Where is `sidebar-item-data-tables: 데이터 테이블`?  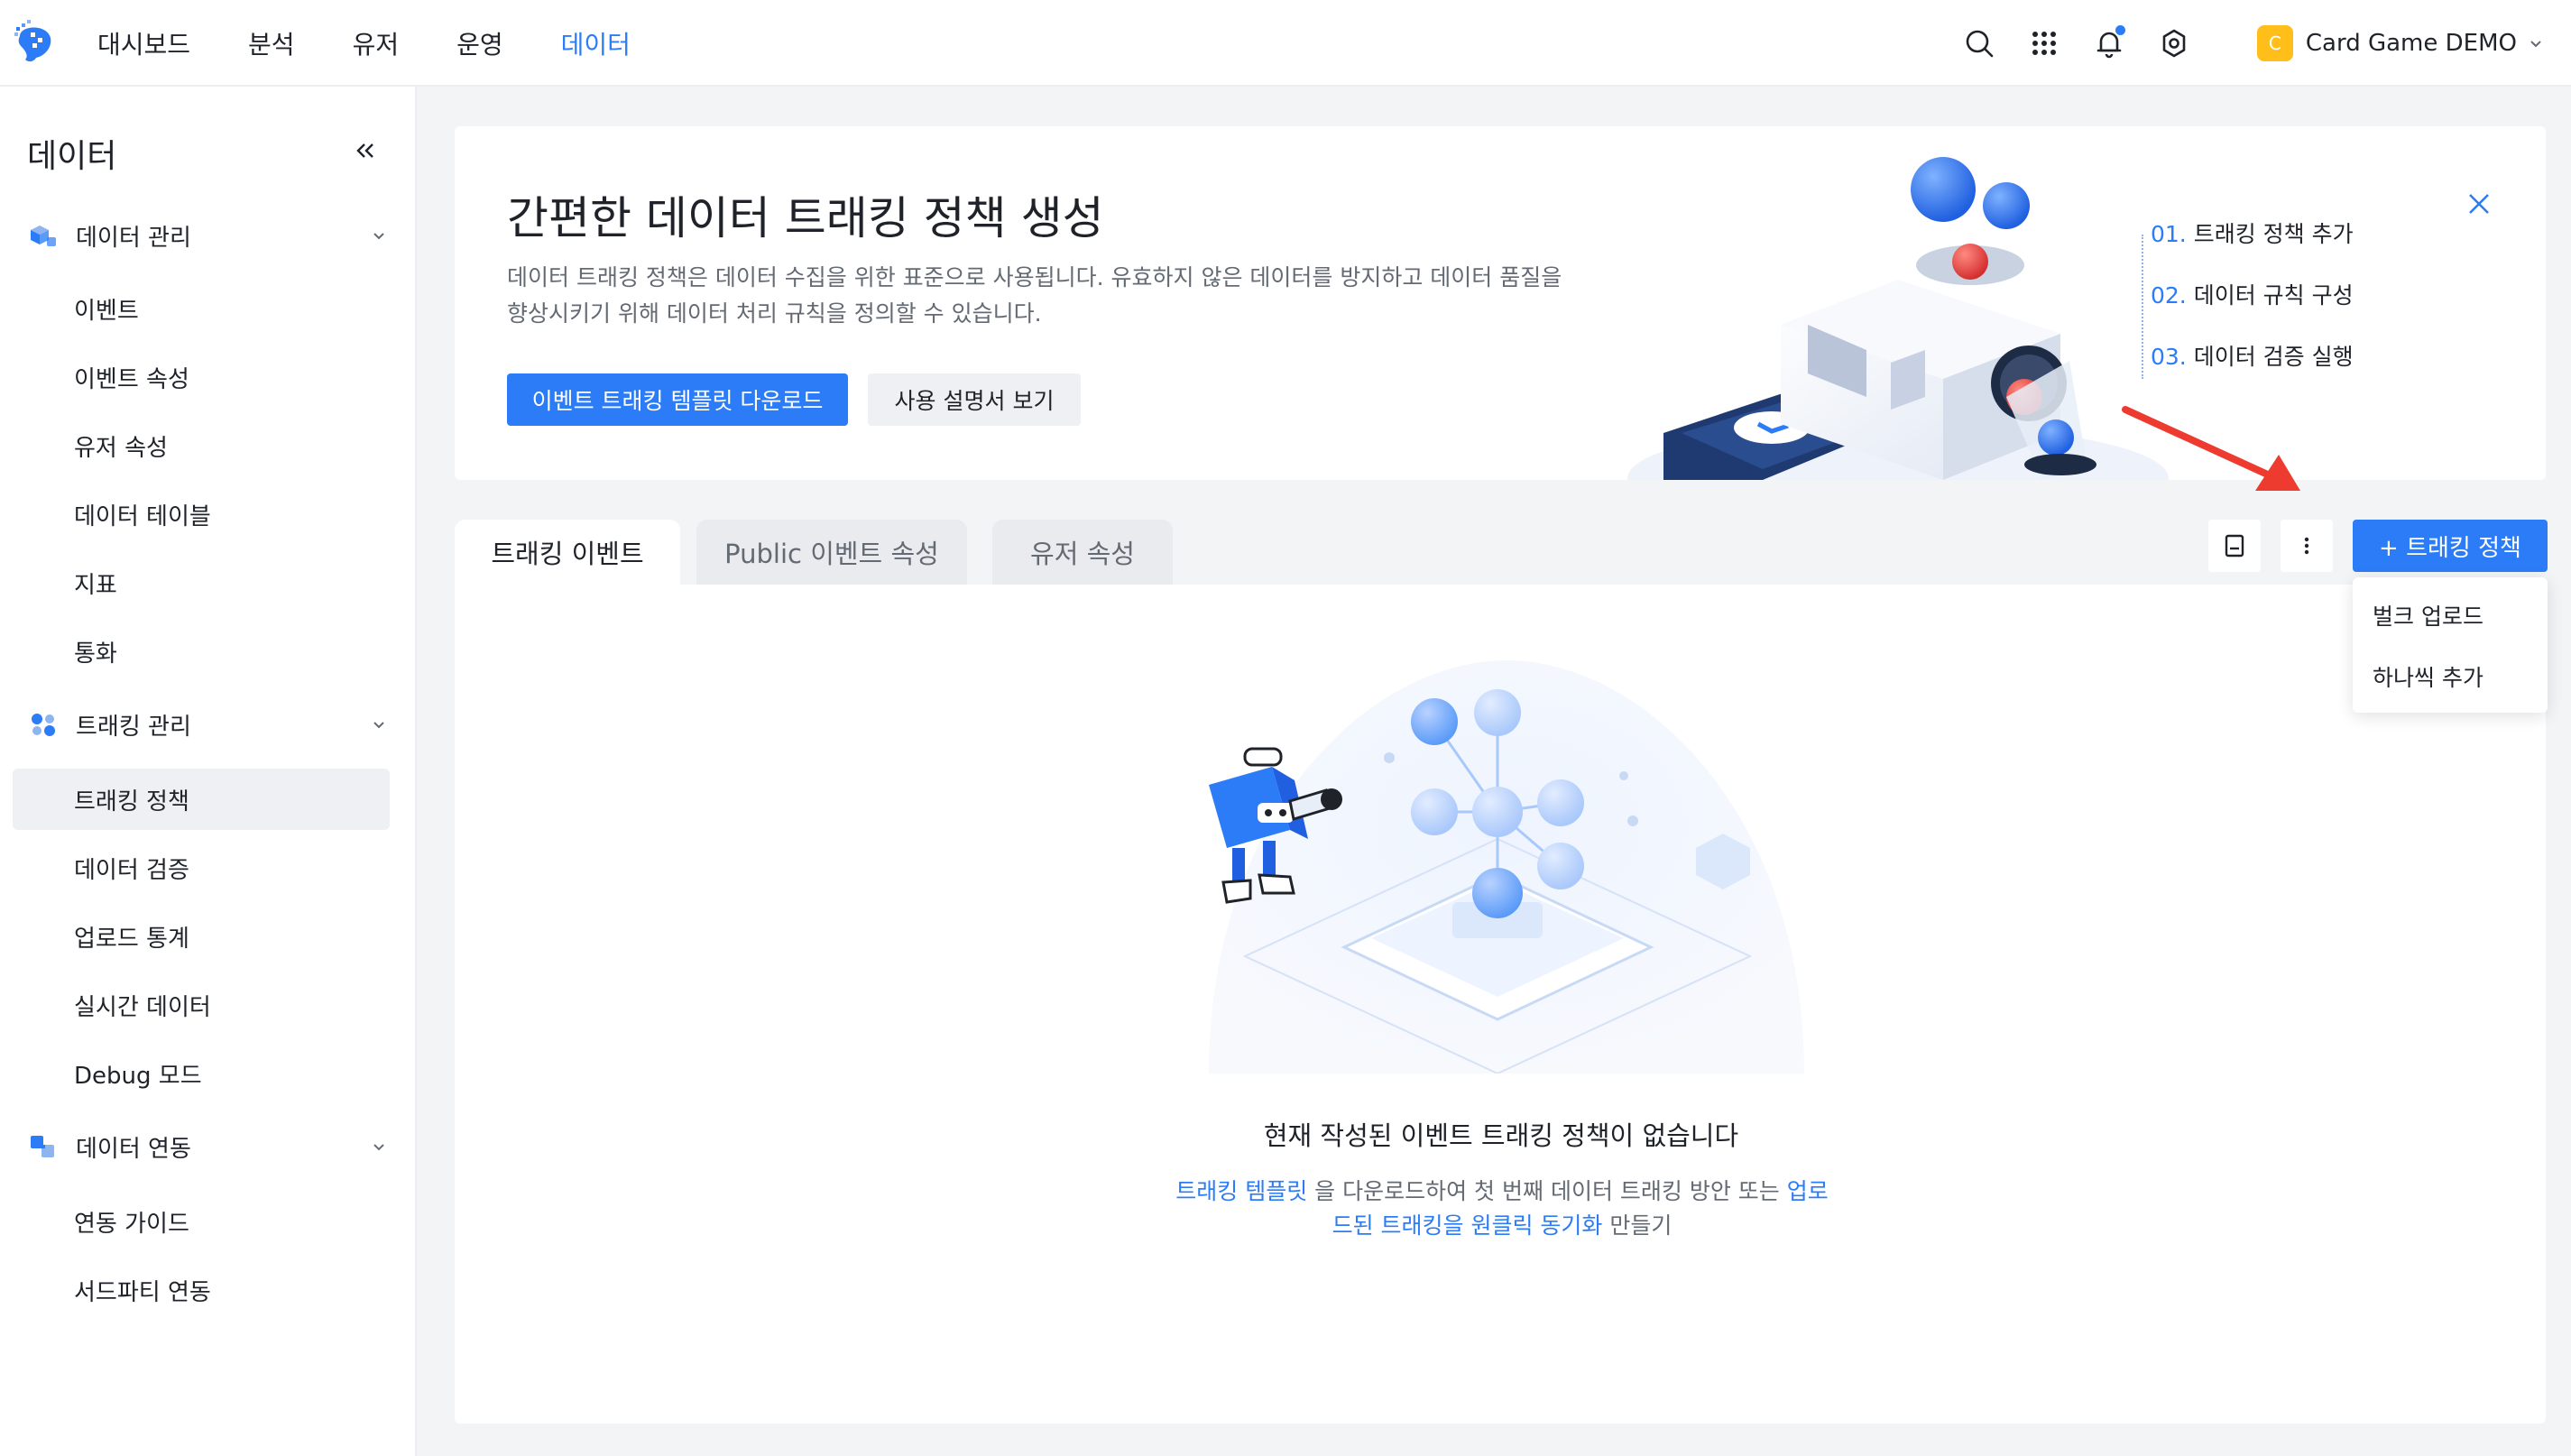 sidebar-item-data-tables: 데이터 테이블 is located at coordinates (201, 514).